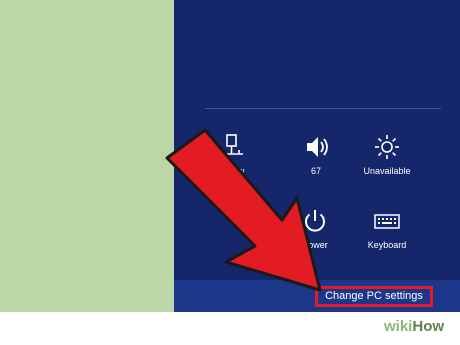  What do you see at coordinates (323, 108) in the screenshot?
I see `panel-divider` at bounding box center [323, 108].